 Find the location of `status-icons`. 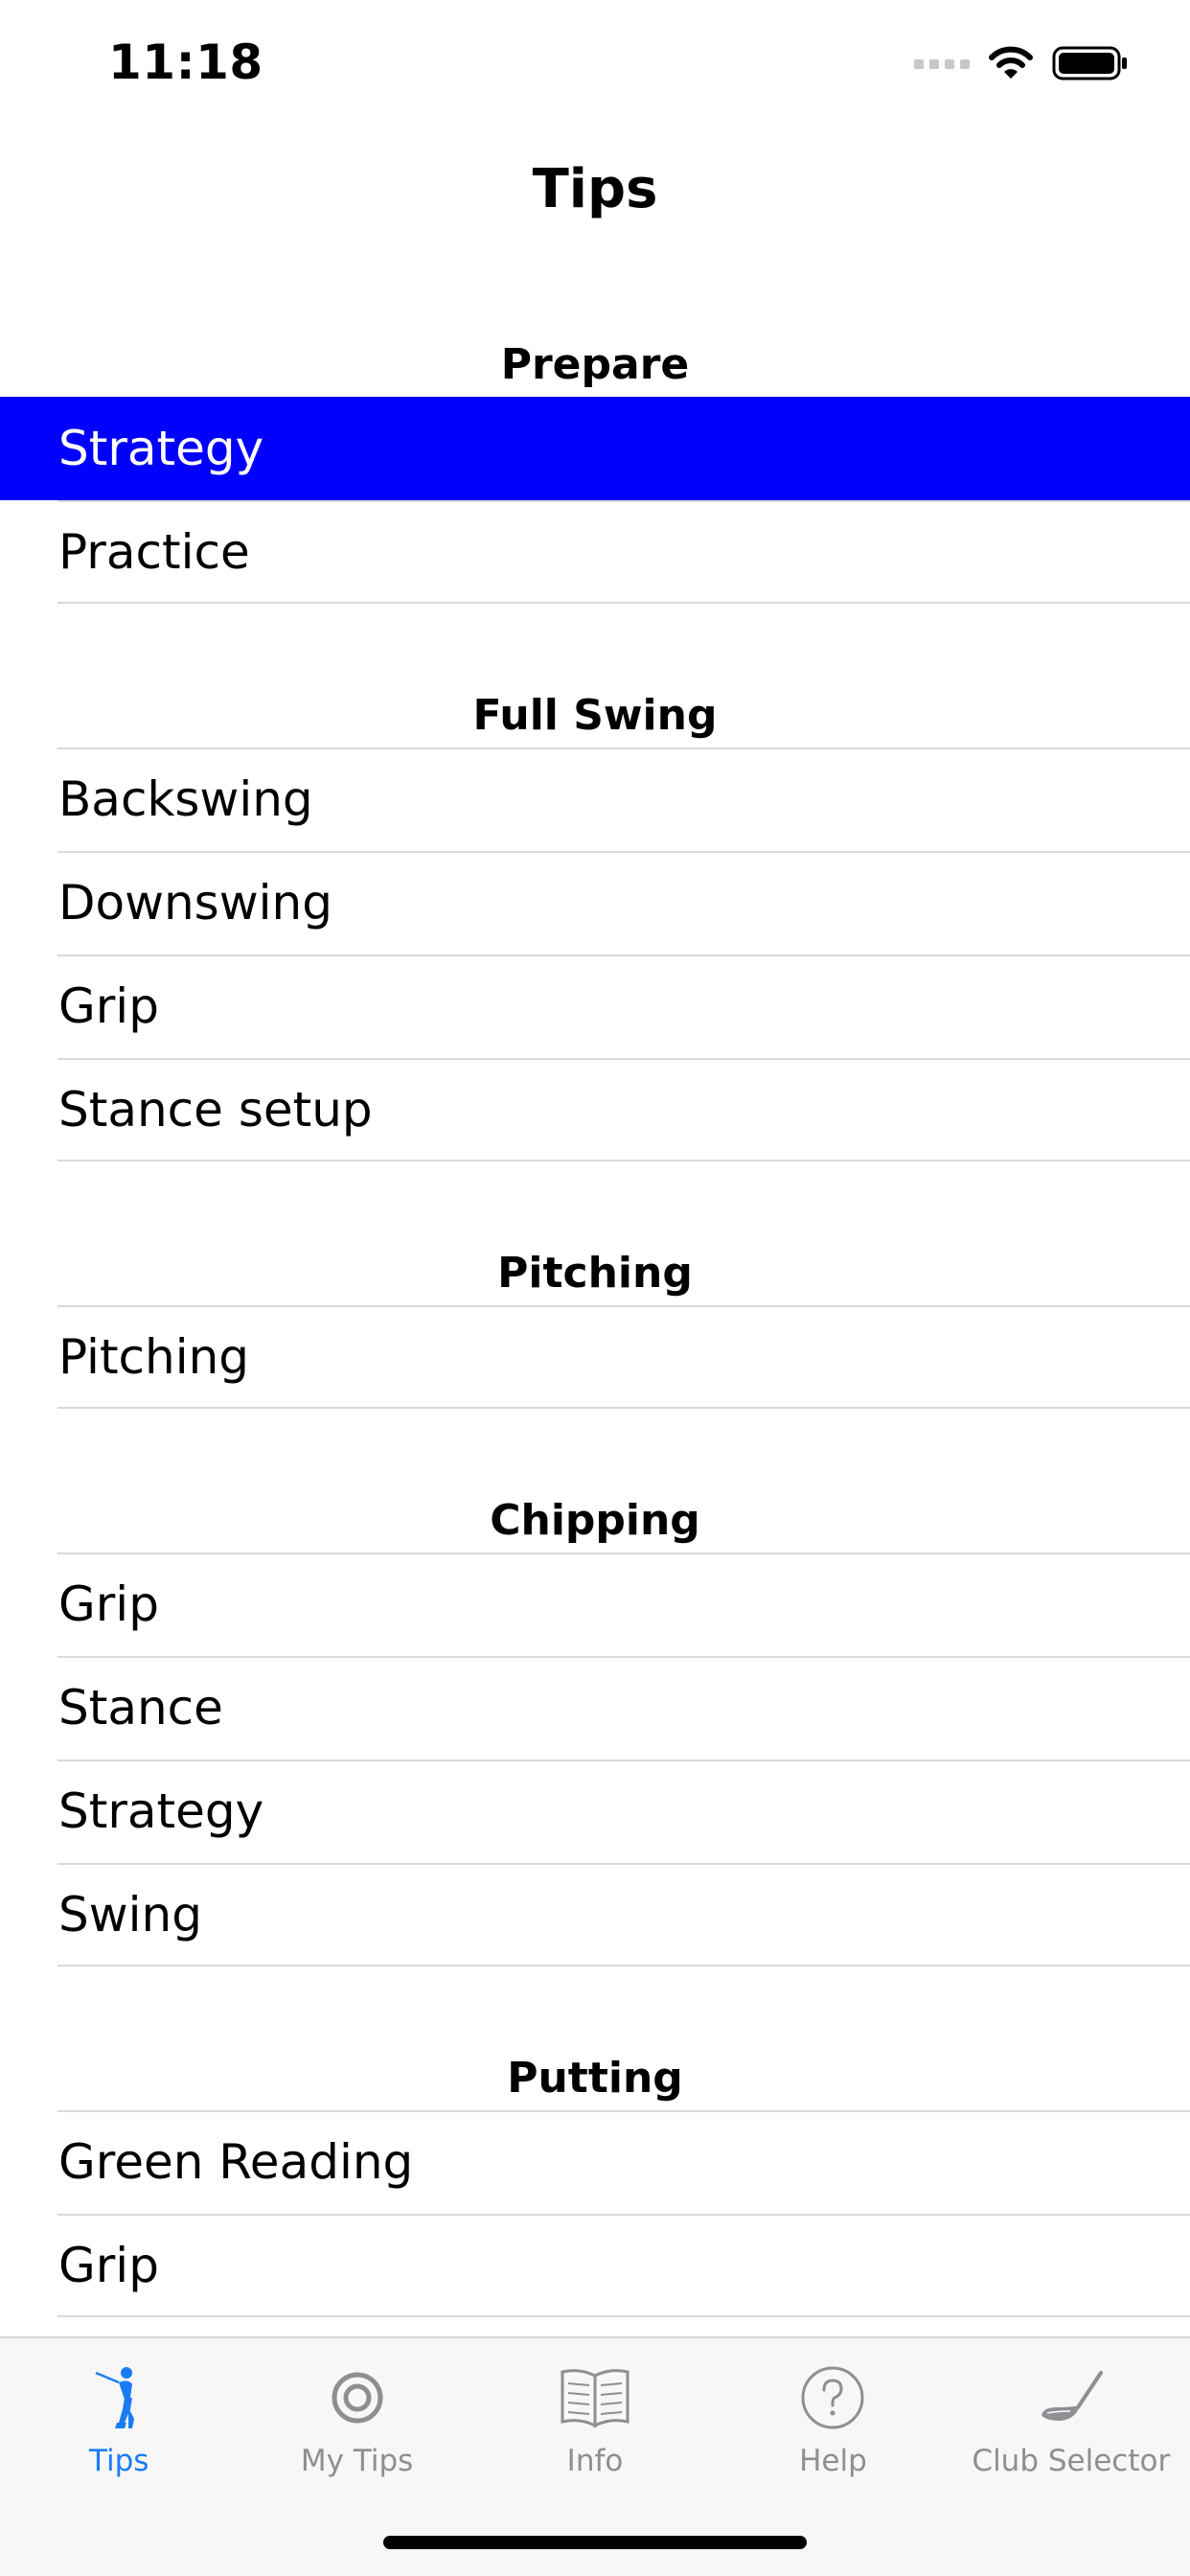

status-icons is located at coordinates (1021, 63).